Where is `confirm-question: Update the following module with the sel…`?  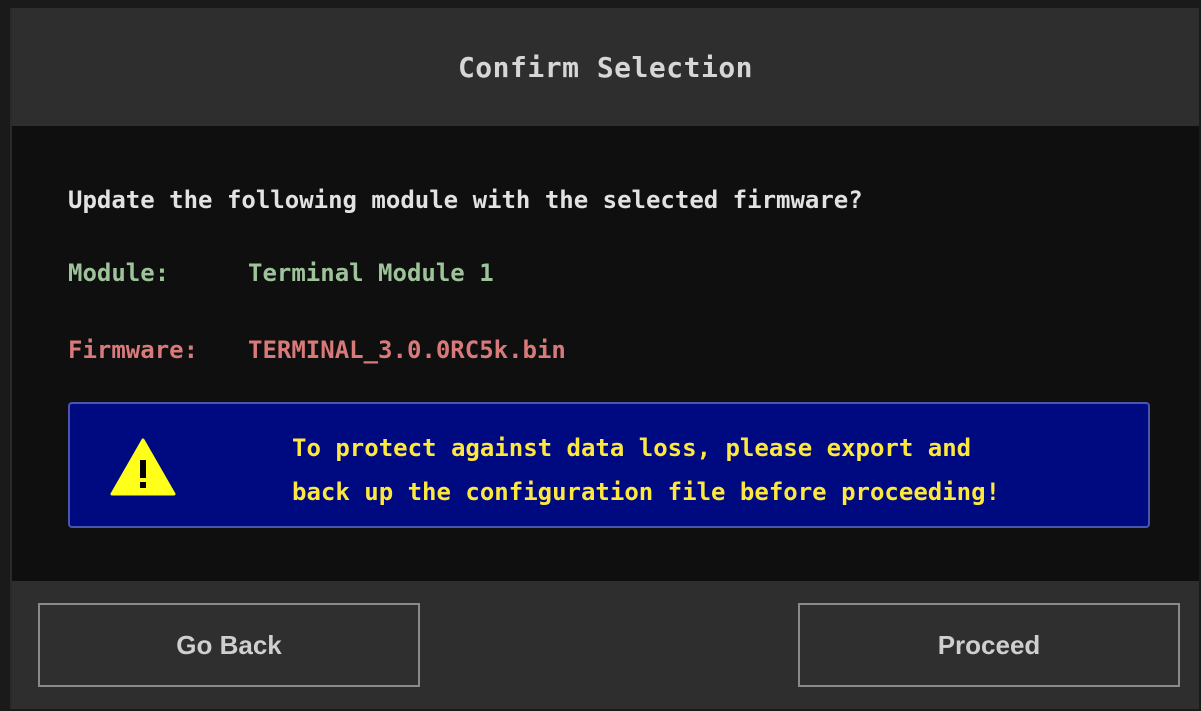
confirm-question: Update the following module with the sel… is located at coordinates (465, 200).